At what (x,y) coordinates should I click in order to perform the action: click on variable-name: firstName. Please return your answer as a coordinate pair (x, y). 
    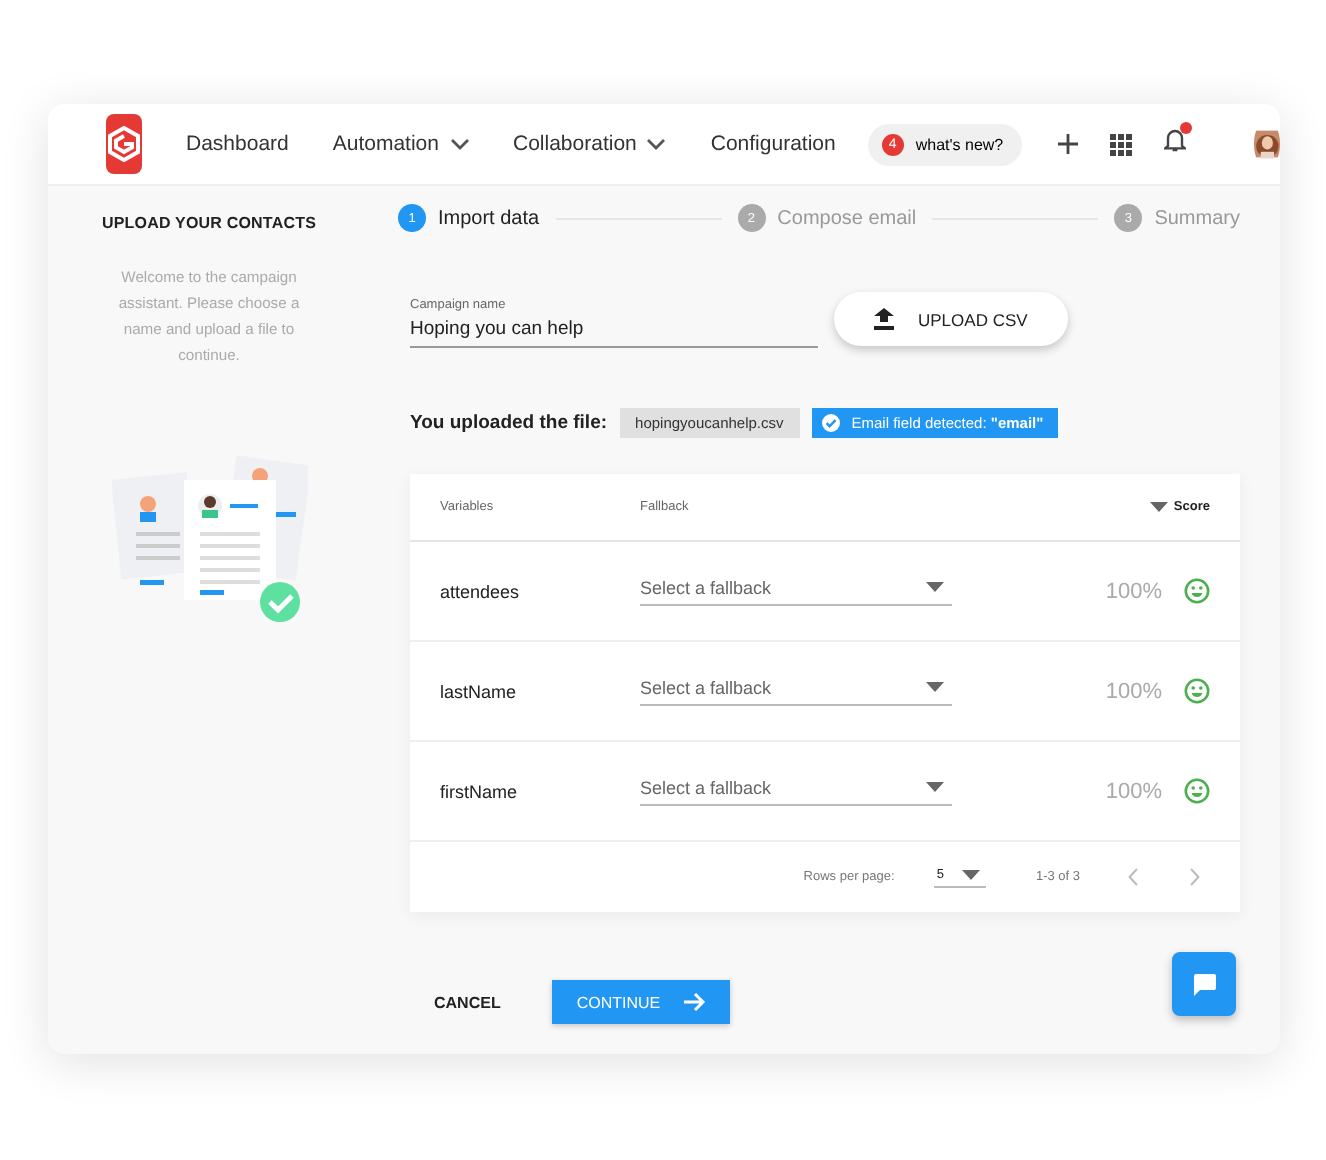
    Looking at the image, I should click on (480, 791).